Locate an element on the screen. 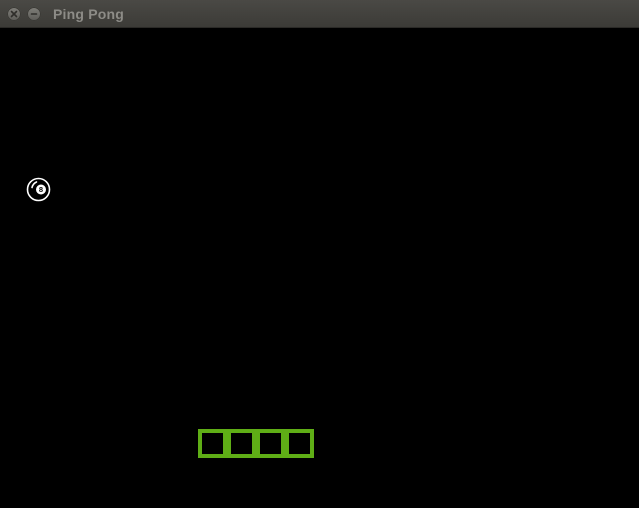 The image size is (639, 508). minimize-button is located at coordinates (34, 14).